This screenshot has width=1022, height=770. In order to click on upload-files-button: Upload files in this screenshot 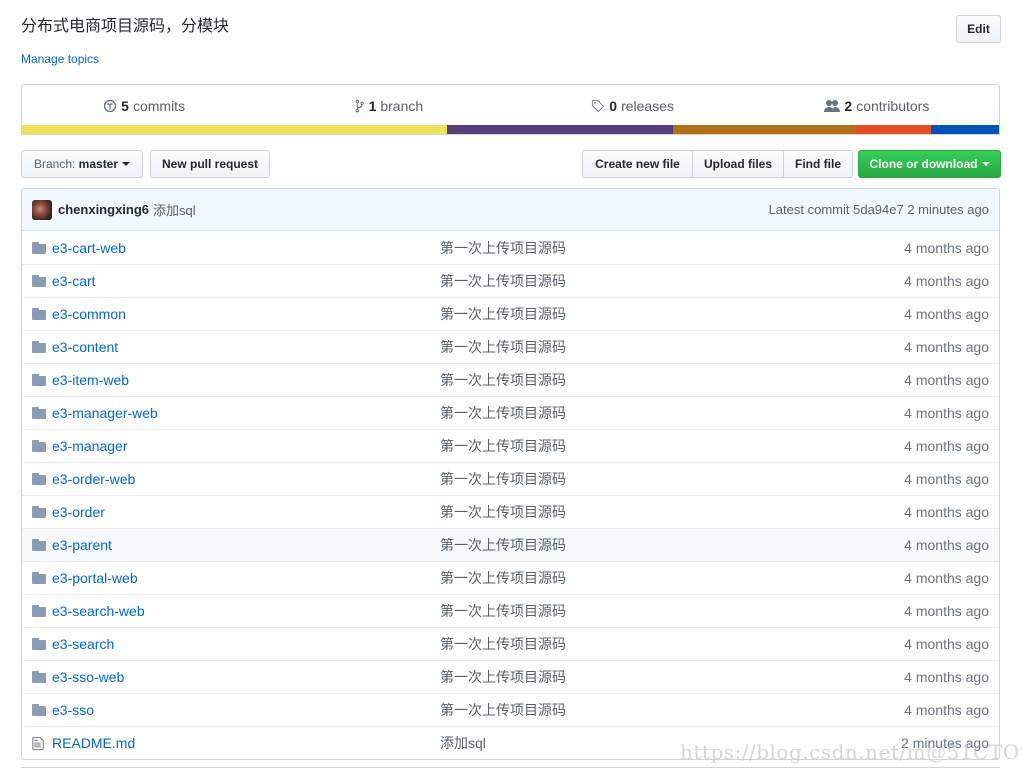, I will do `click(738, 164)`.